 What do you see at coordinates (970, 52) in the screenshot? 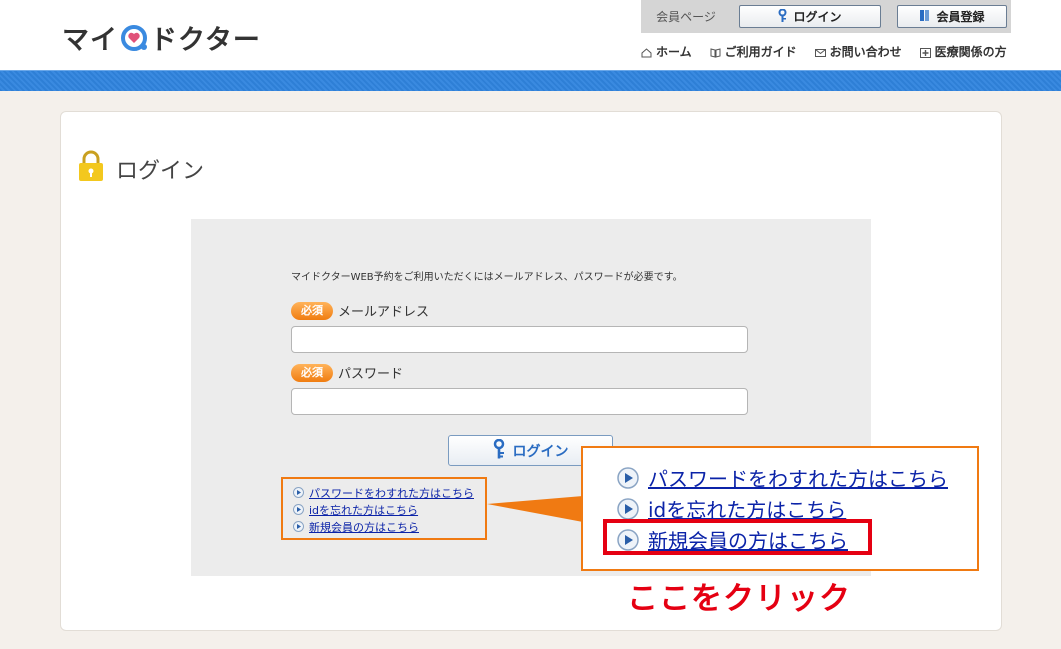
I see `nav-medical-label: 医療関係の方` at bounding box center [970, 52].